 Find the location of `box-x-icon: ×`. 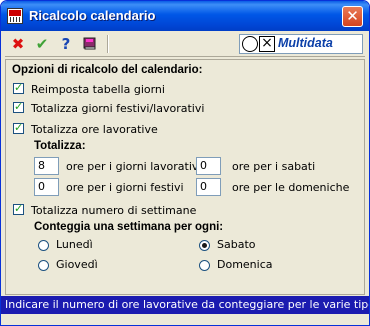

box-x-icon: × is located at coordinates (267, 44).